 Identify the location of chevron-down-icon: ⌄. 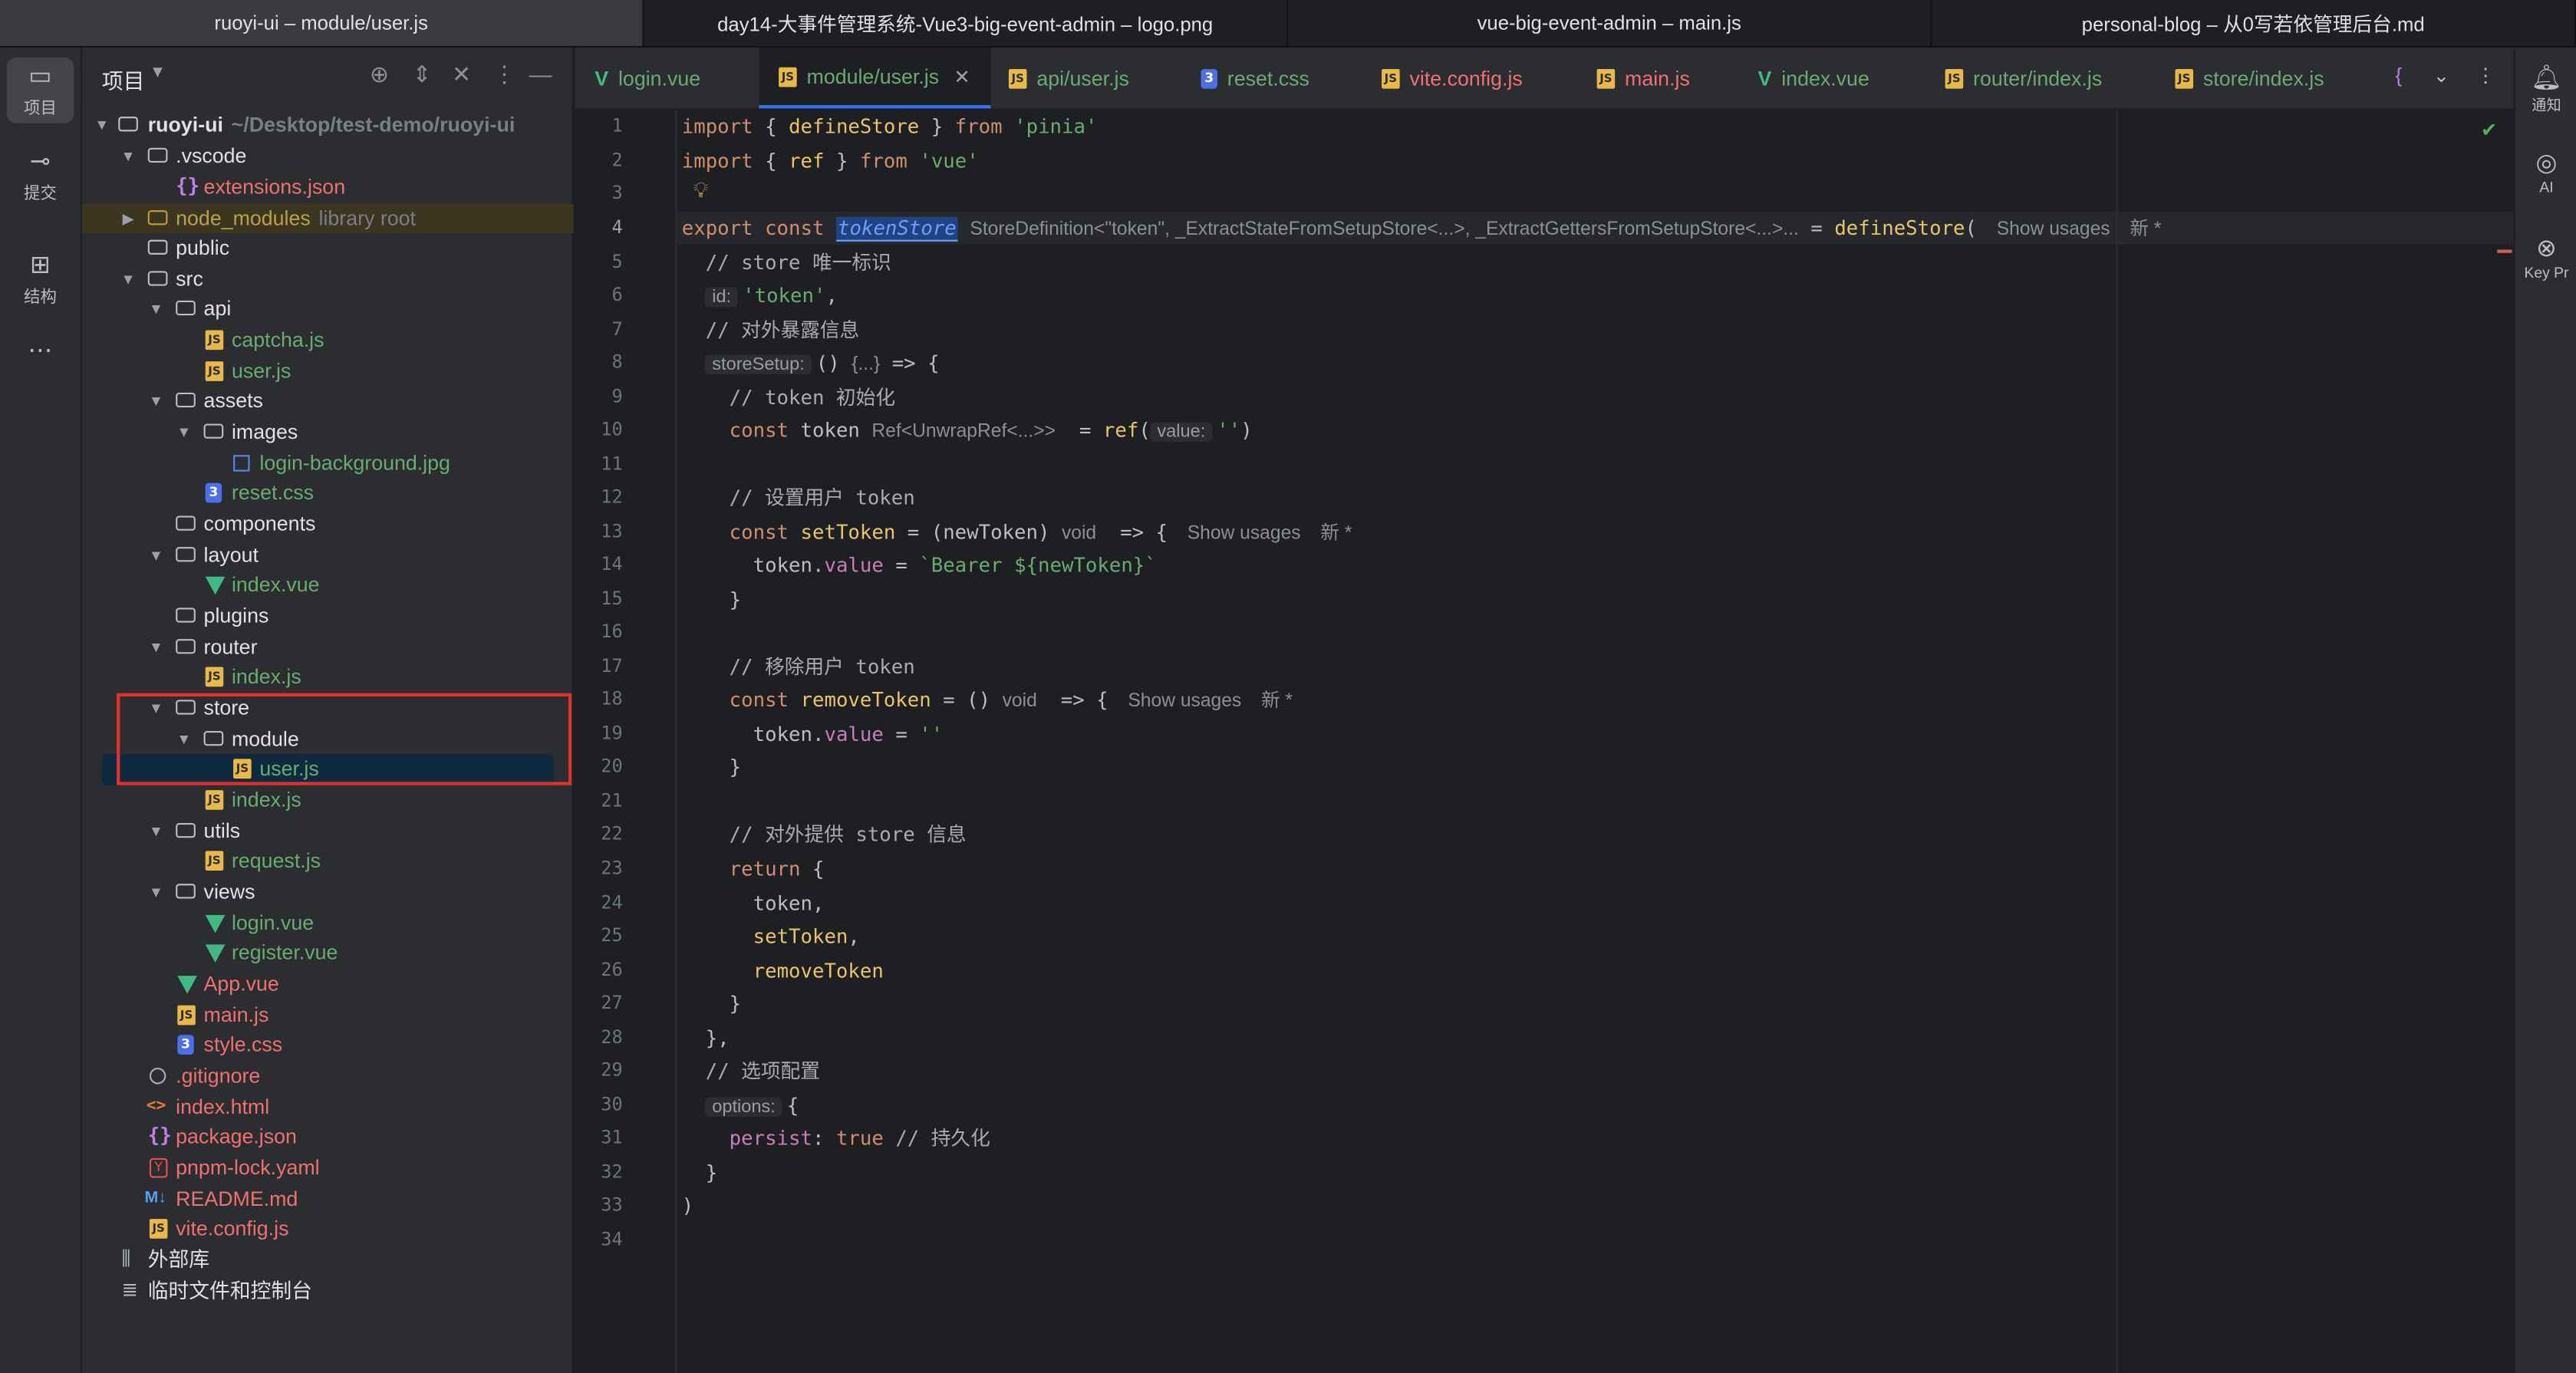
(2441, 75).